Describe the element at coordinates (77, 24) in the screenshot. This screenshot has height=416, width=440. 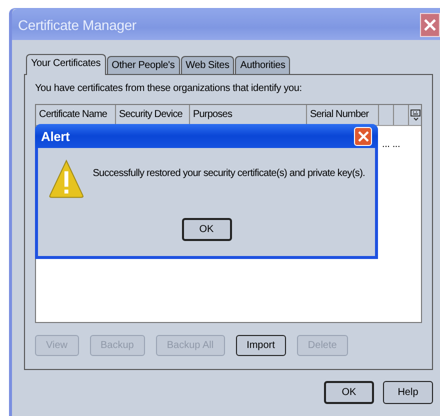
I see `window-title: Certificate Manager` at that location.